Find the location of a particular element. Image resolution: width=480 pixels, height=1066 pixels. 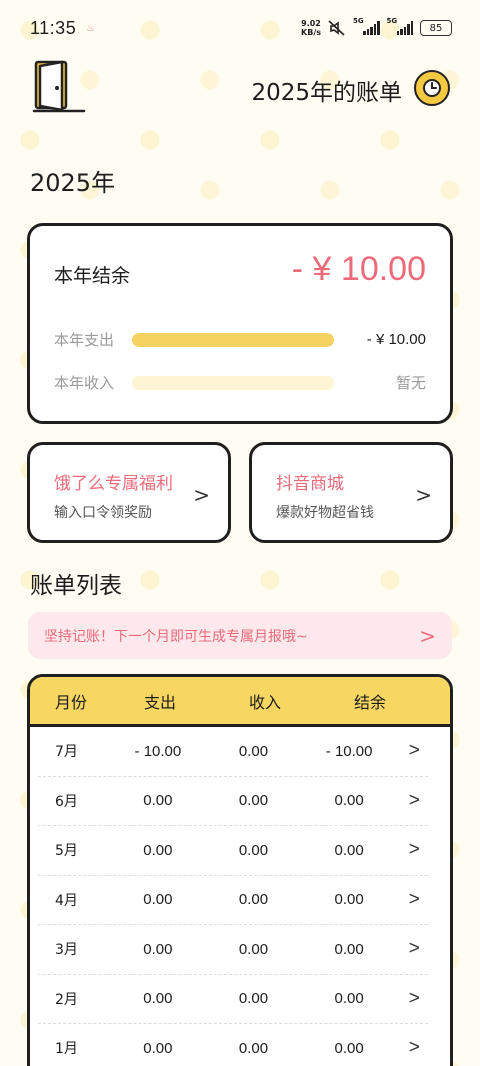

expense-row: 本年支出 - ¥ 10.00 is located at coordinates (240, 339).